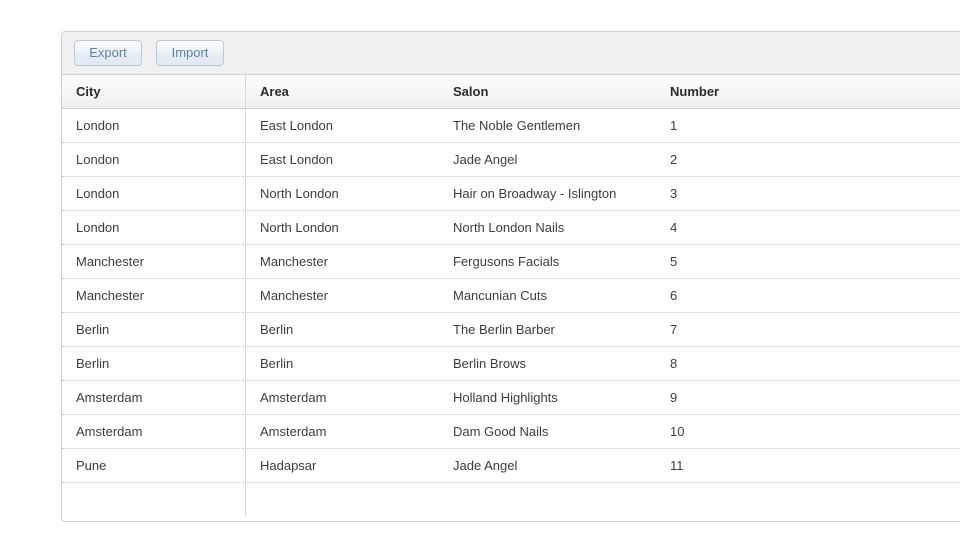 The width and height of the screenshot is (960, 540). What do you see at coordinates (547, 91) in the screenshot?
I see `column-header-salon: Salon` at bounding box center [547, 91].